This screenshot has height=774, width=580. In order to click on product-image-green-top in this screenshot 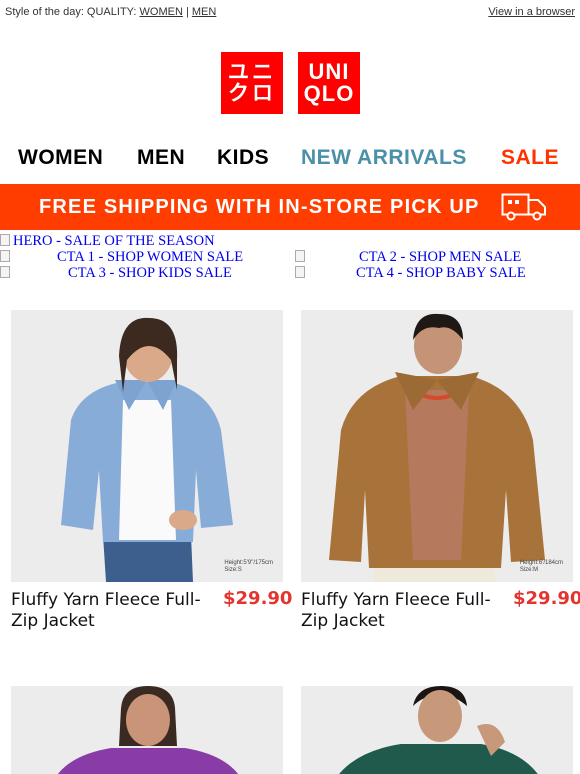, I will do `click(437, 730)`.